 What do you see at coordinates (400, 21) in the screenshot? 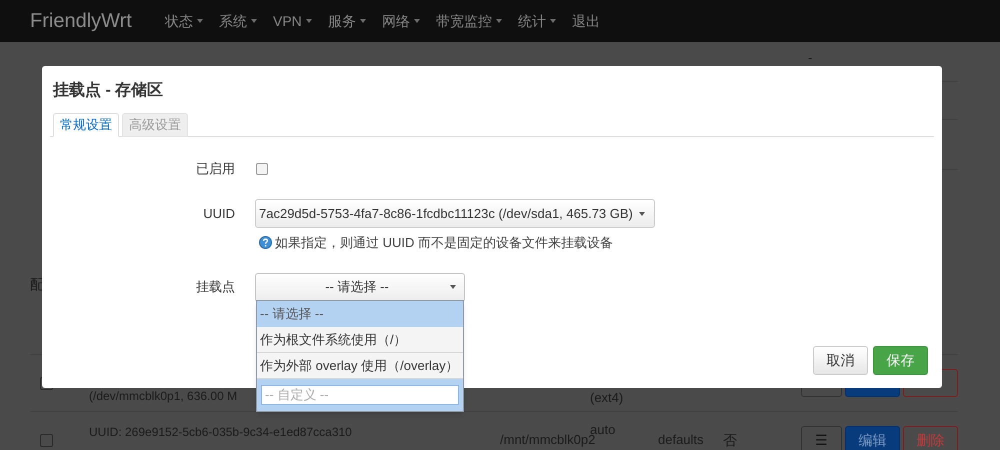
I see `nav-menu-item: 网络` at bounding box center [400, 21].